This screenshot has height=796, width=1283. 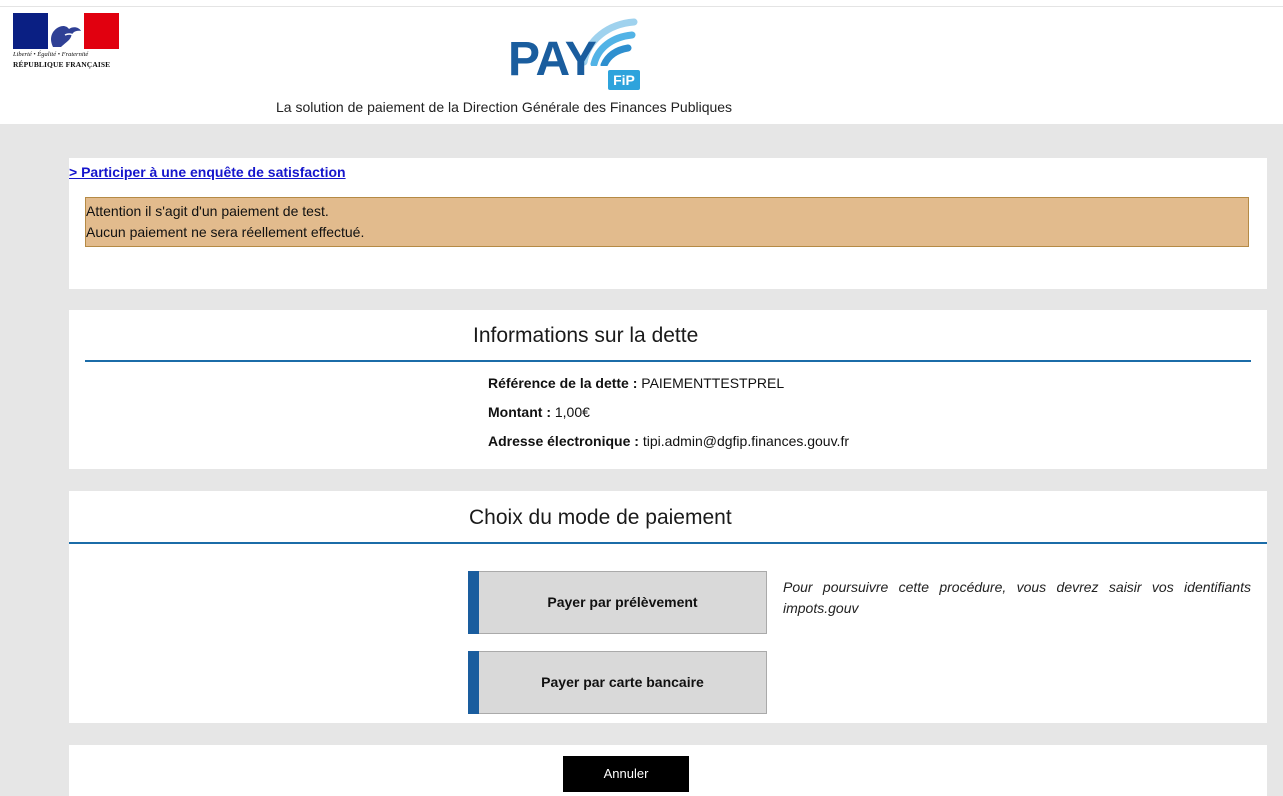 I want to click on debt-amount-label: Montant :, so click(x=519, y=412).